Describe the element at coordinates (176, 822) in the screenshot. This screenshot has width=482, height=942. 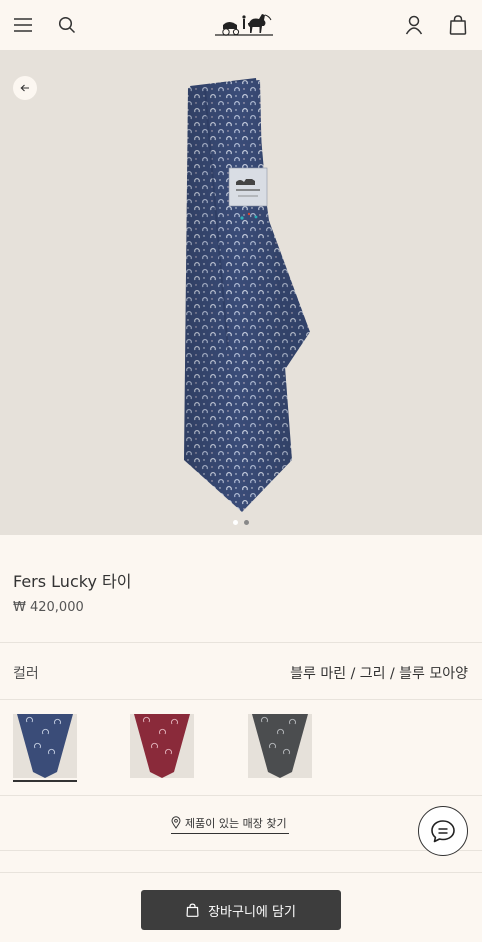
I see `location-pin-icon` at that location.